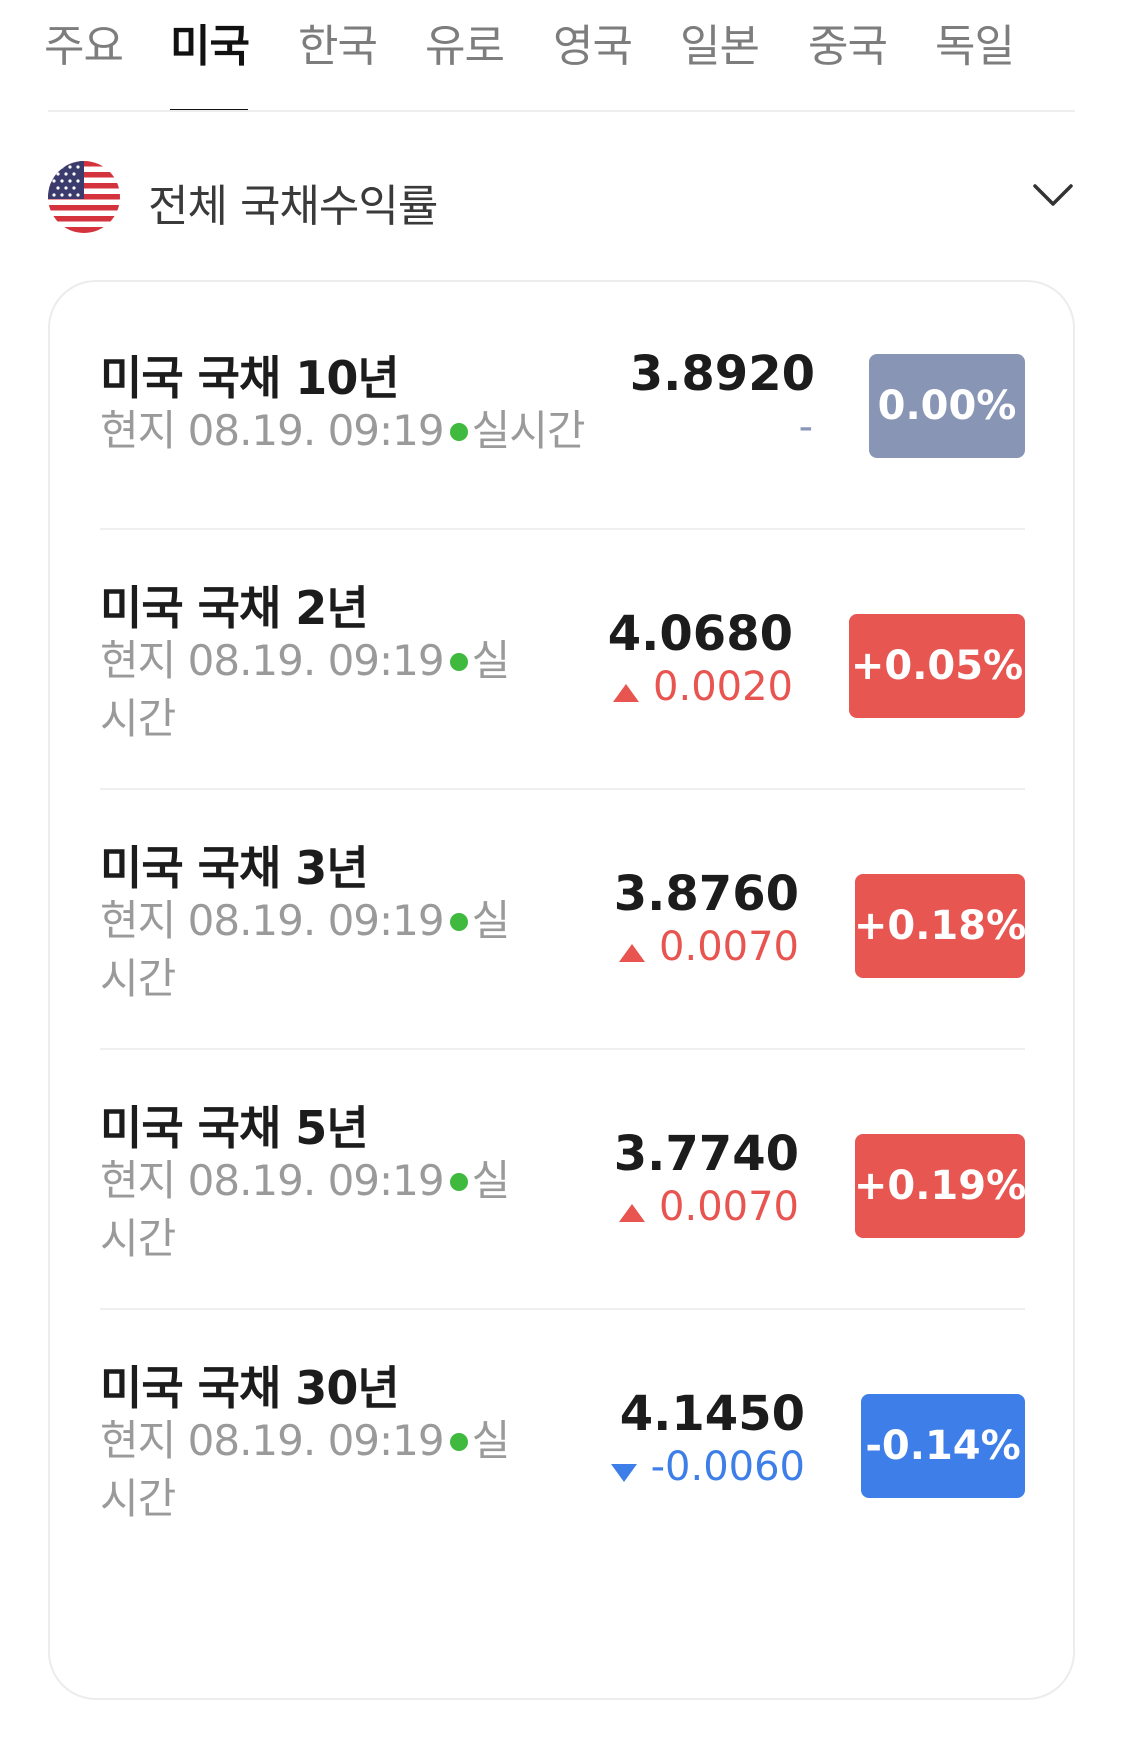  Describe the element at coordinates (706, 894) in the screenshot. I see `bond-value: 3.8760` at that location.